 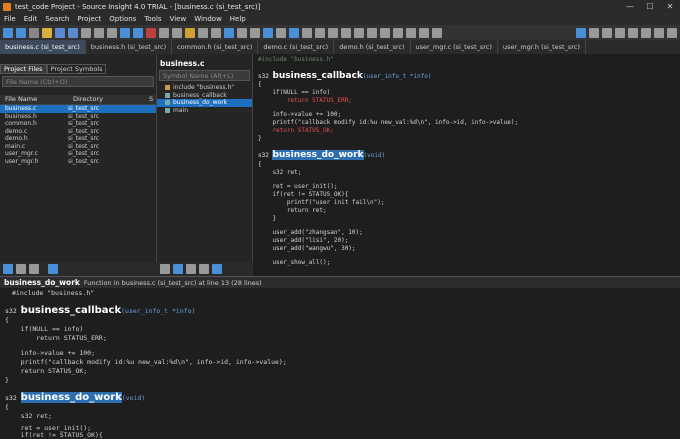 What do you see at coordinates (23, 69) in the screenshot?
I see `tab-project-files: Project Files` at bounding box center [23, 69].